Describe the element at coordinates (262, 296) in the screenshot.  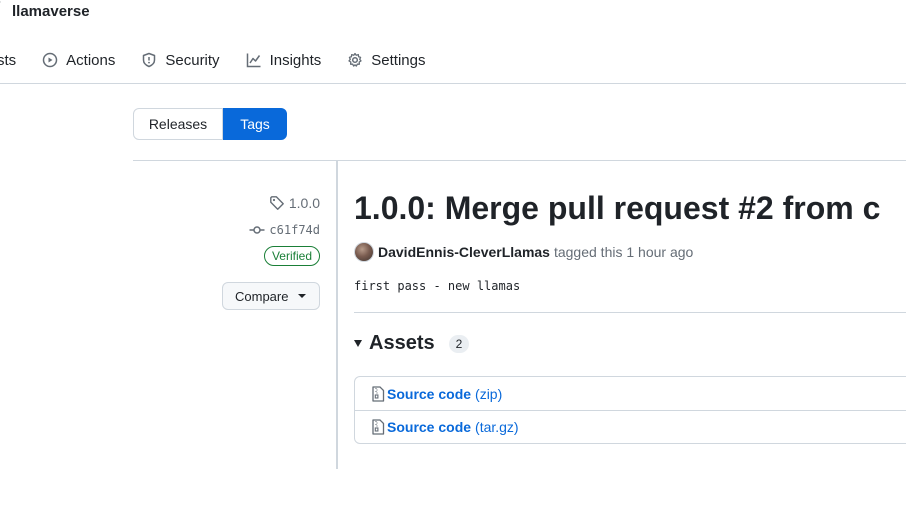
I see `compare-label: Compare` at that location.